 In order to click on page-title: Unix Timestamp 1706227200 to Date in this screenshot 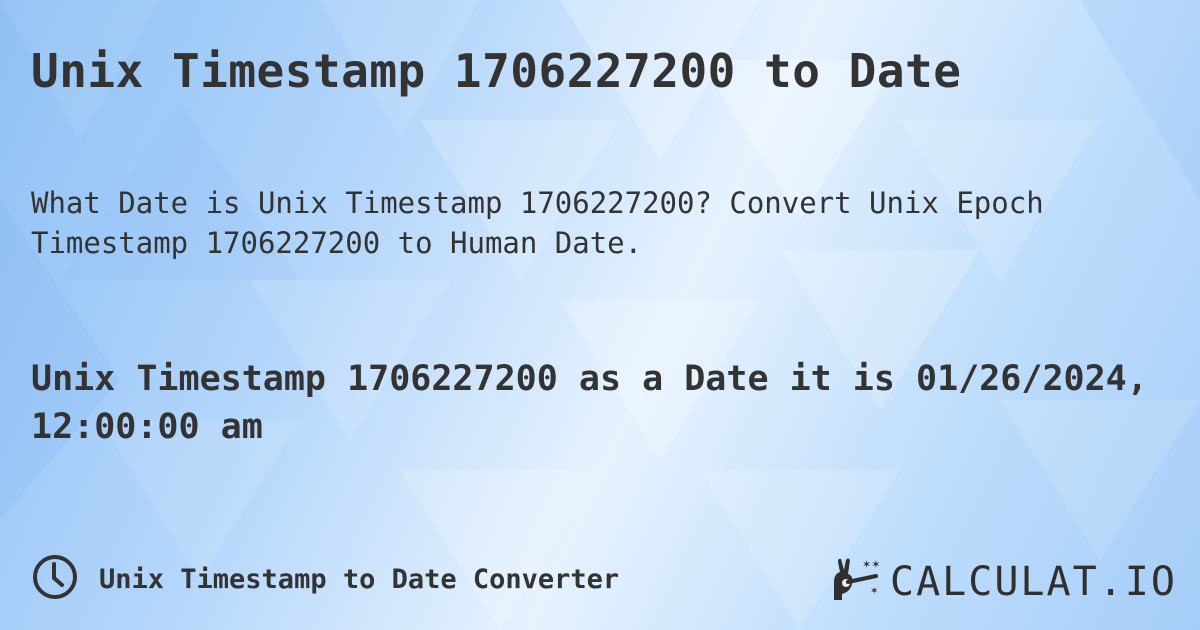, I will do `click(496, 71)`.